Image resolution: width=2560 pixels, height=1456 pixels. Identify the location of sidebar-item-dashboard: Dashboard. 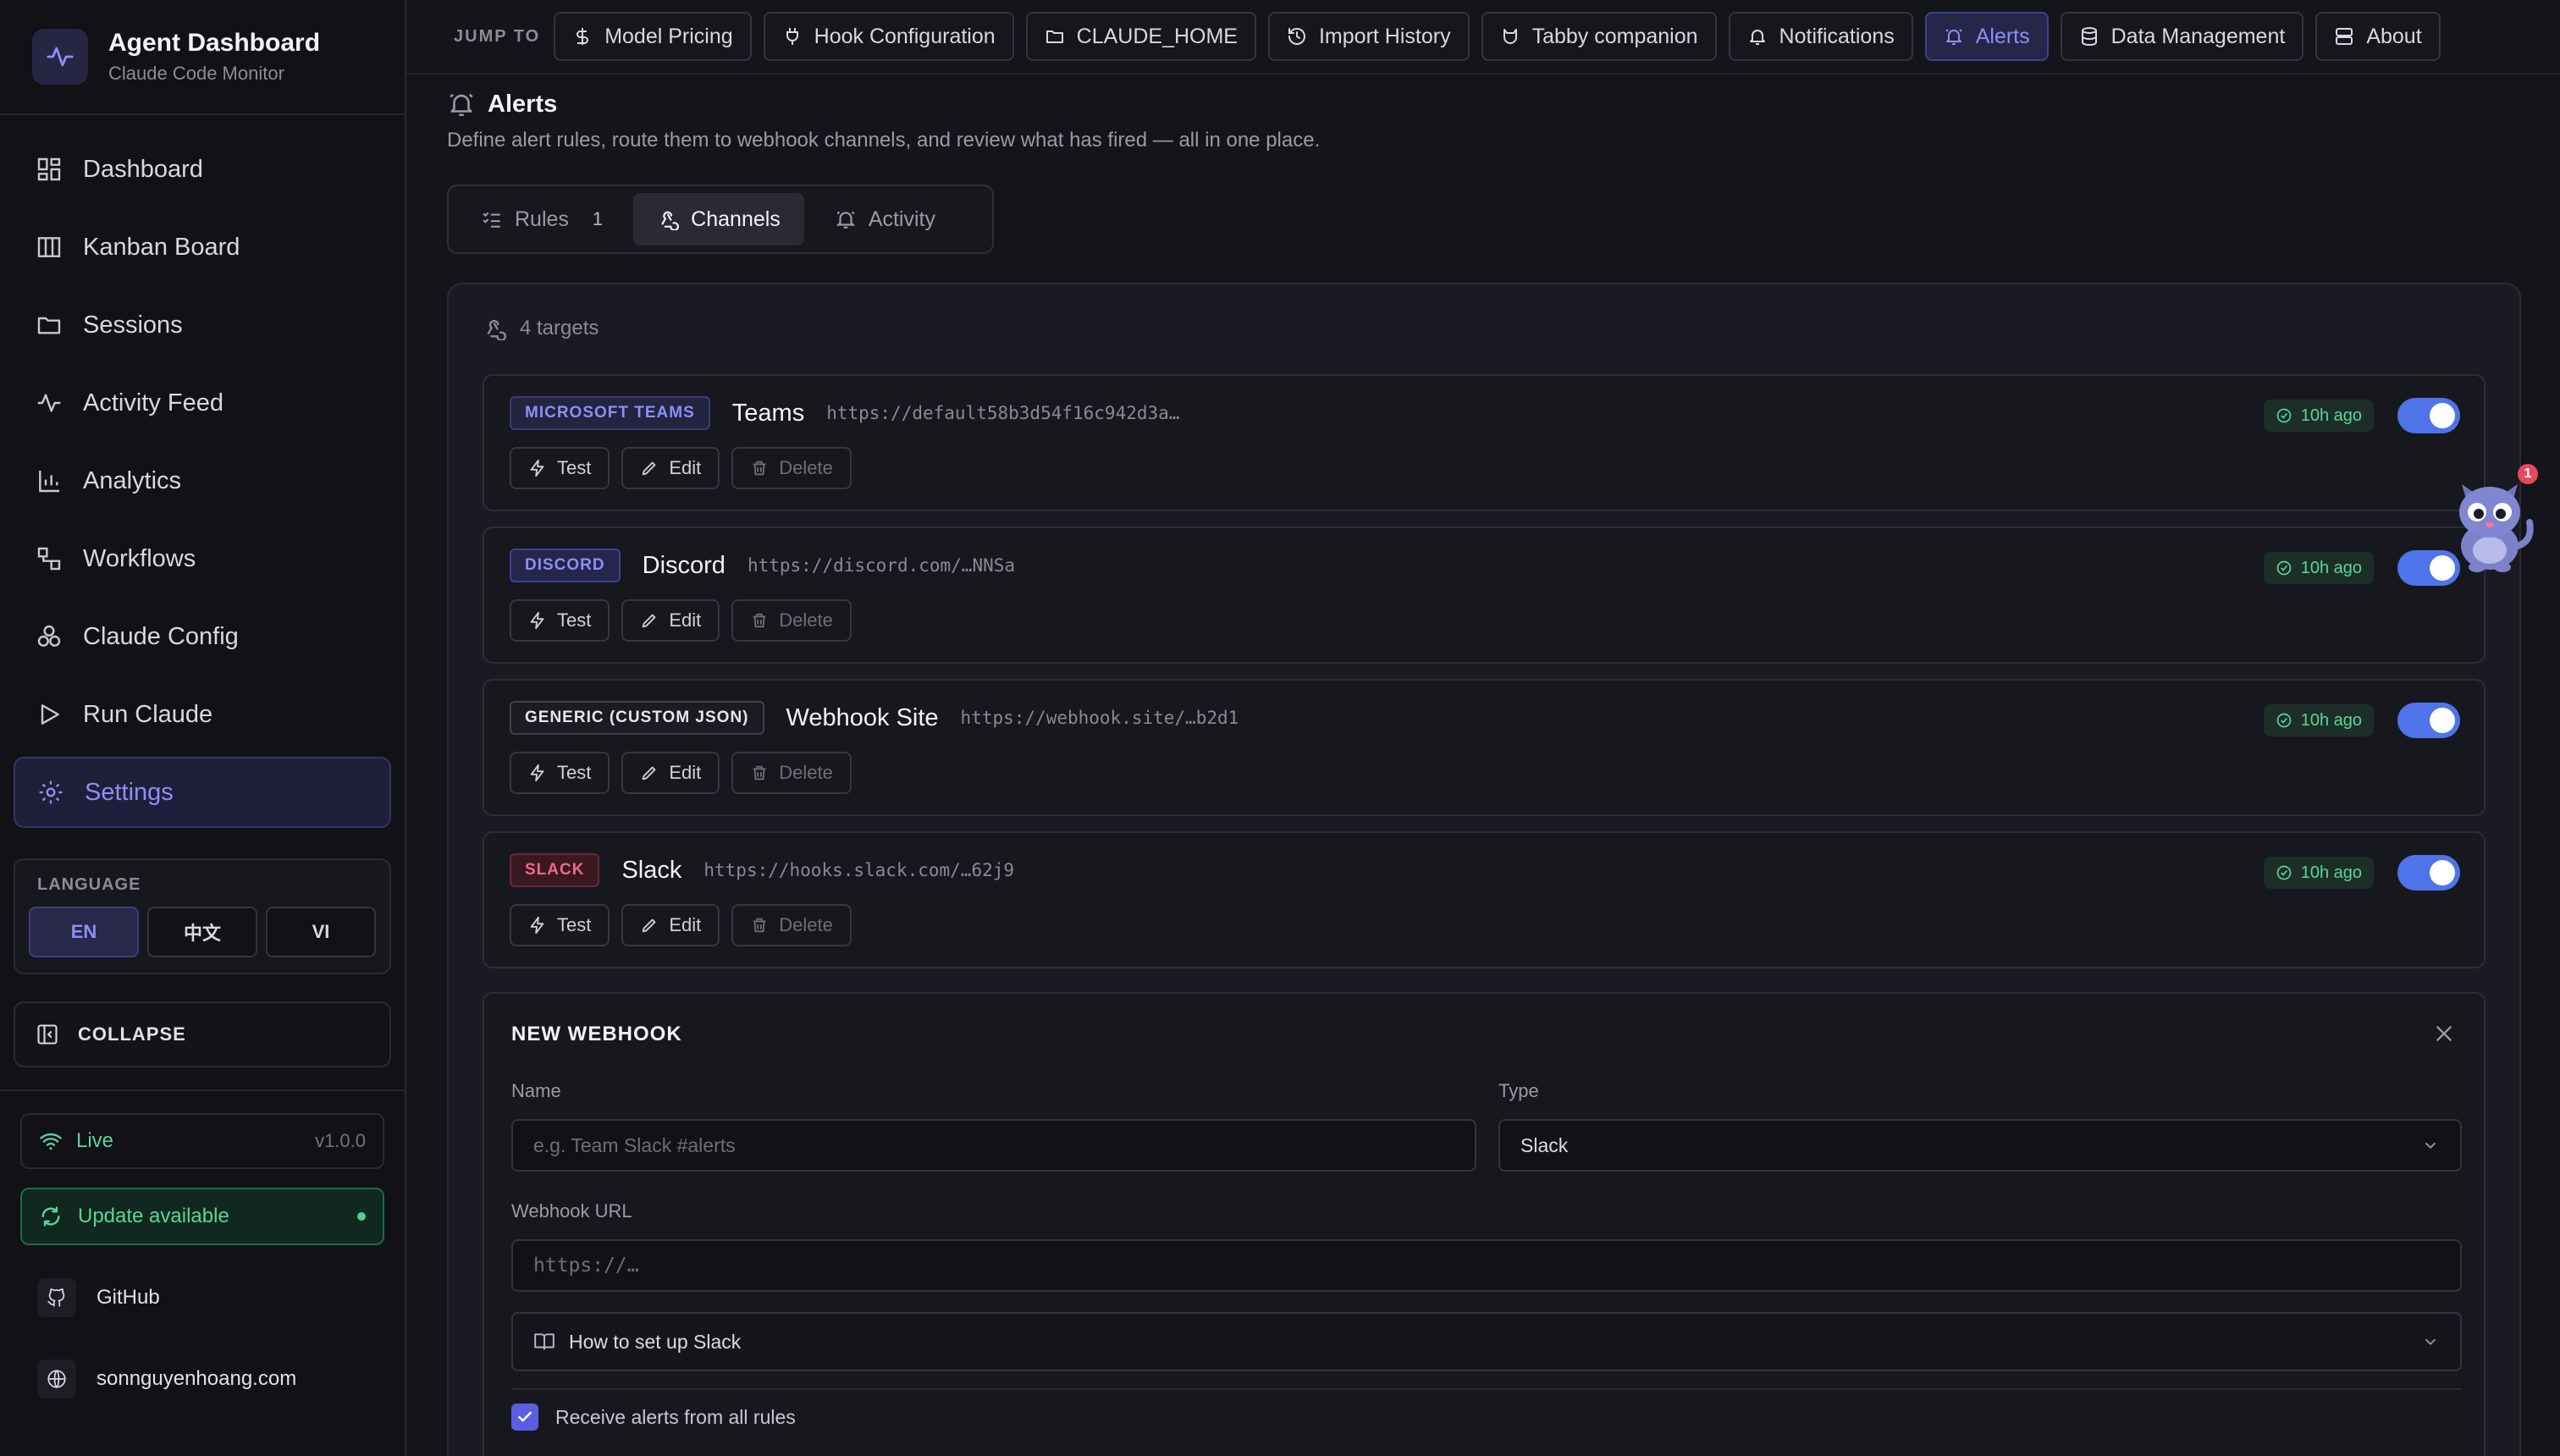
(202, 169).